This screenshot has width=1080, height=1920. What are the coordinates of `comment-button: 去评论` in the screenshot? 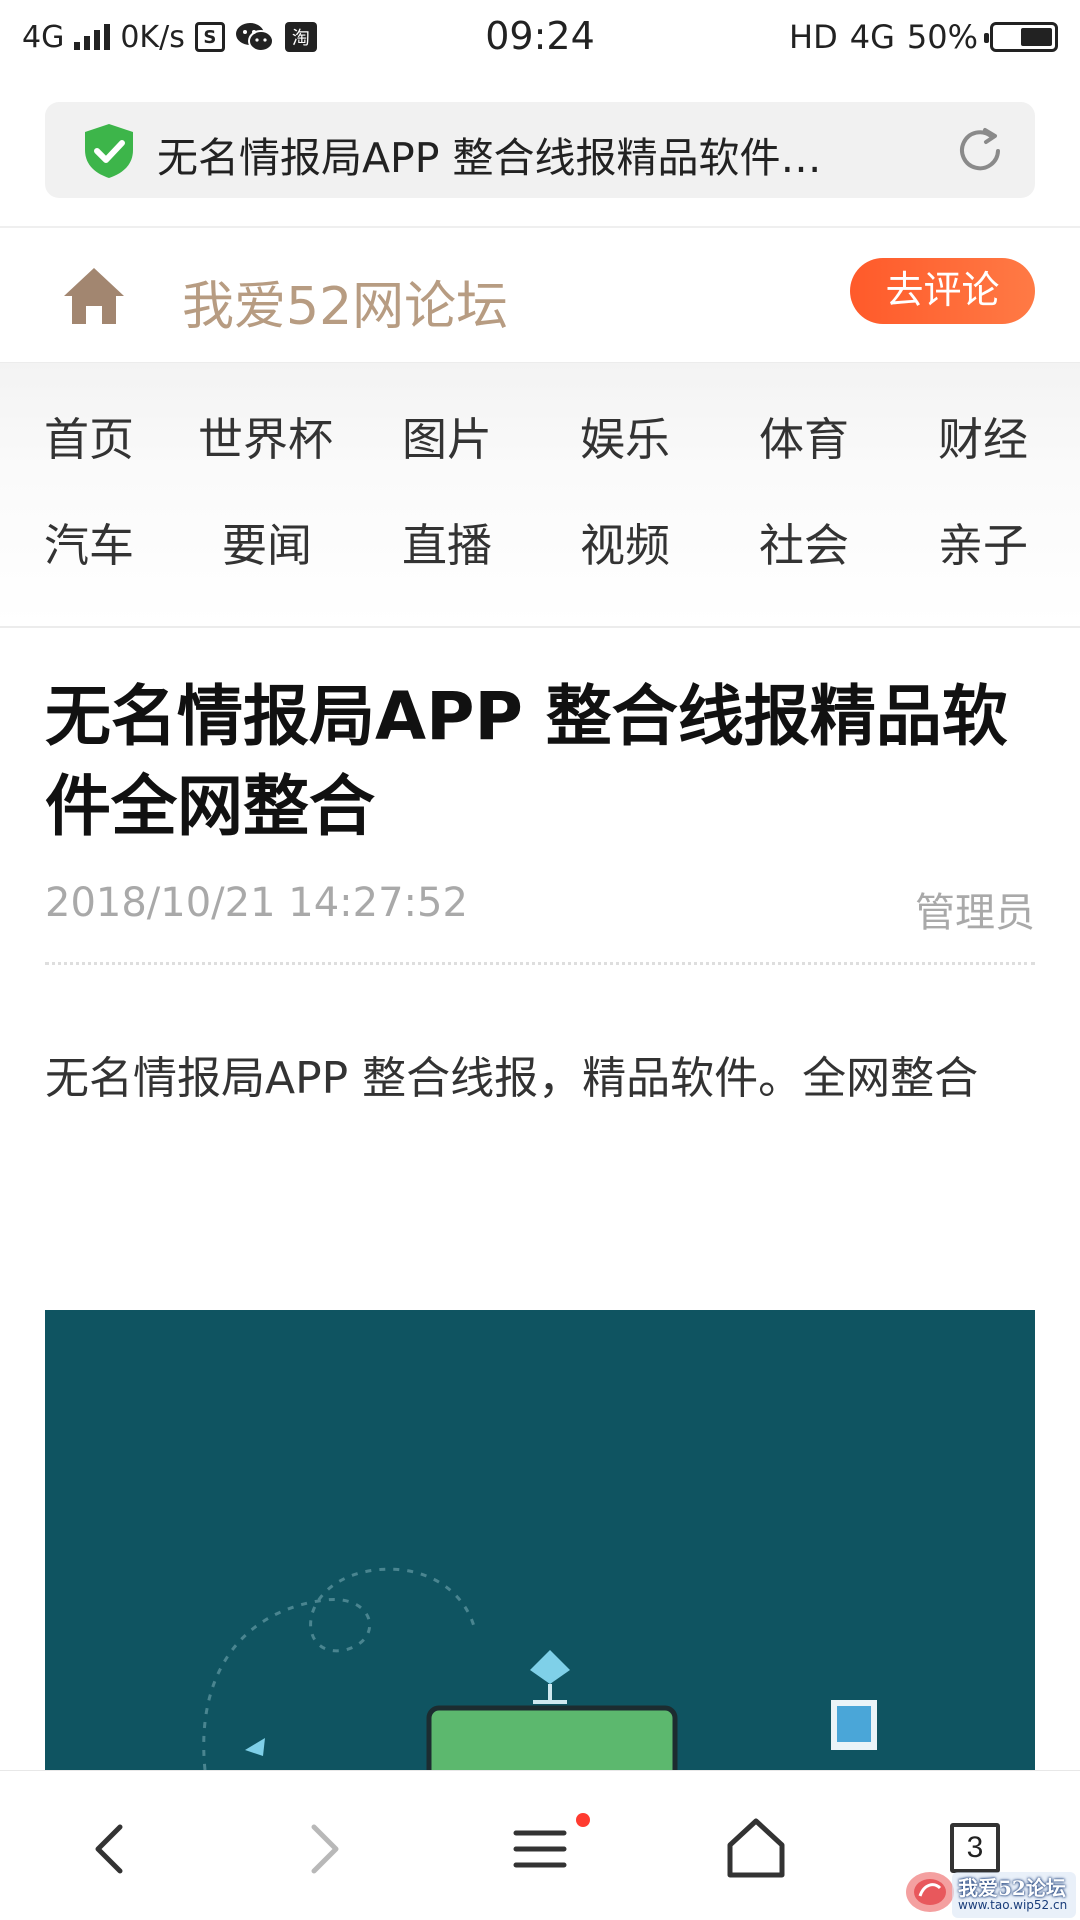 It's located at (942, 291).